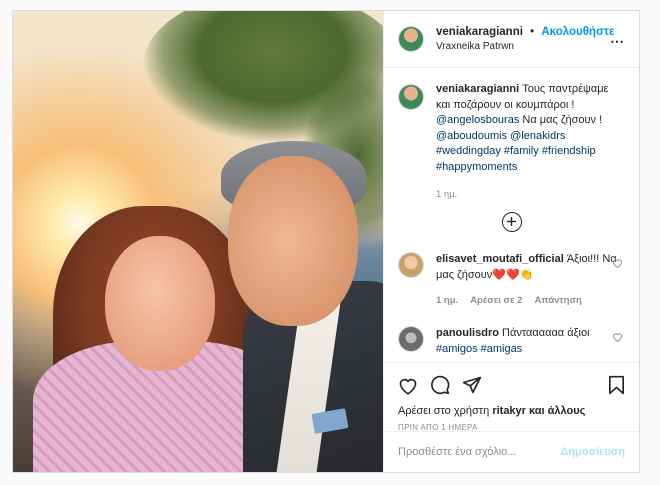 The image size is (660, 485). I want to click on author-avatar, so click(411, 39).